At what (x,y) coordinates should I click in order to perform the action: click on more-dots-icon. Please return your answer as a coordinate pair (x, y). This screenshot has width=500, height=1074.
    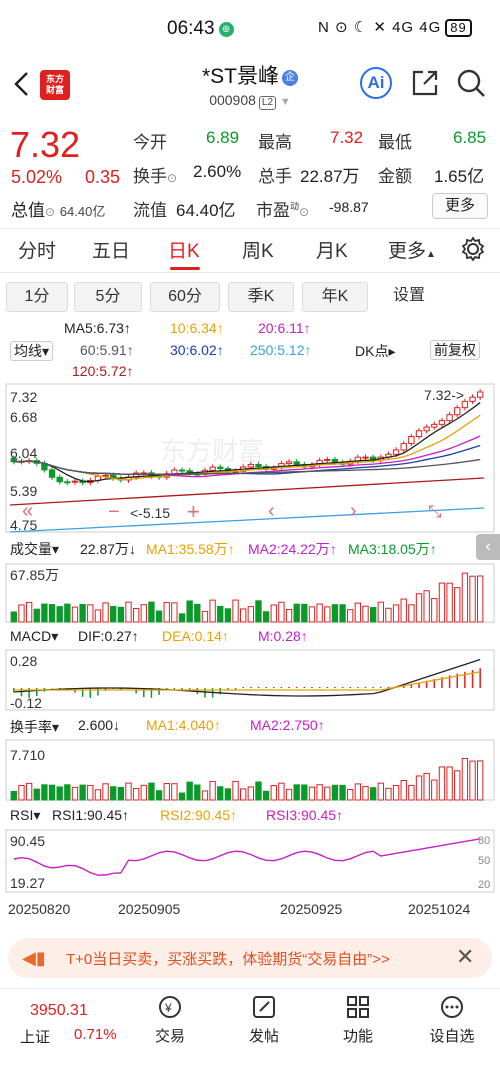
    Looking at the image, I should click on (452, 1007).